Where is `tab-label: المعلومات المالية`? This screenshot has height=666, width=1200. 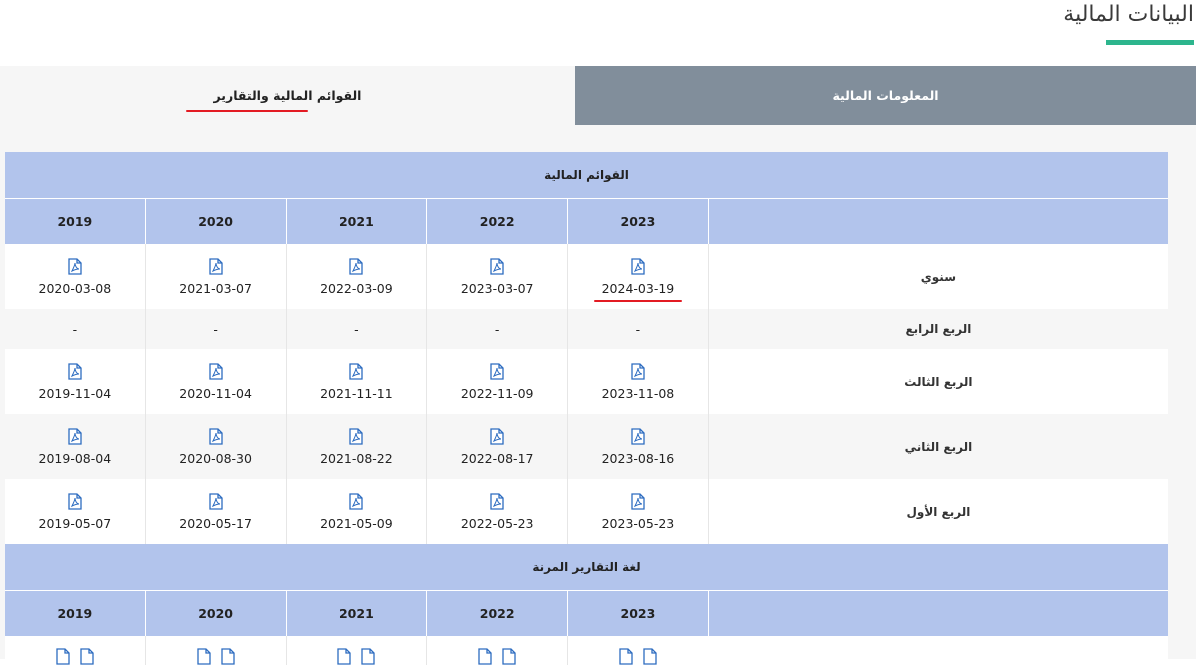
tab-label: المعلومات المالية is located at coordinates (885, 95).